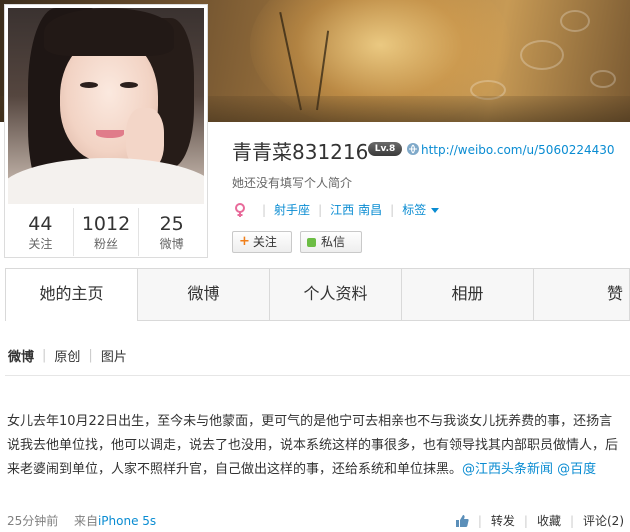 Image resolution: width=630 pixels, height=532 pixels. I want to click on post-source-prefix: 来自, so click(85, 521).